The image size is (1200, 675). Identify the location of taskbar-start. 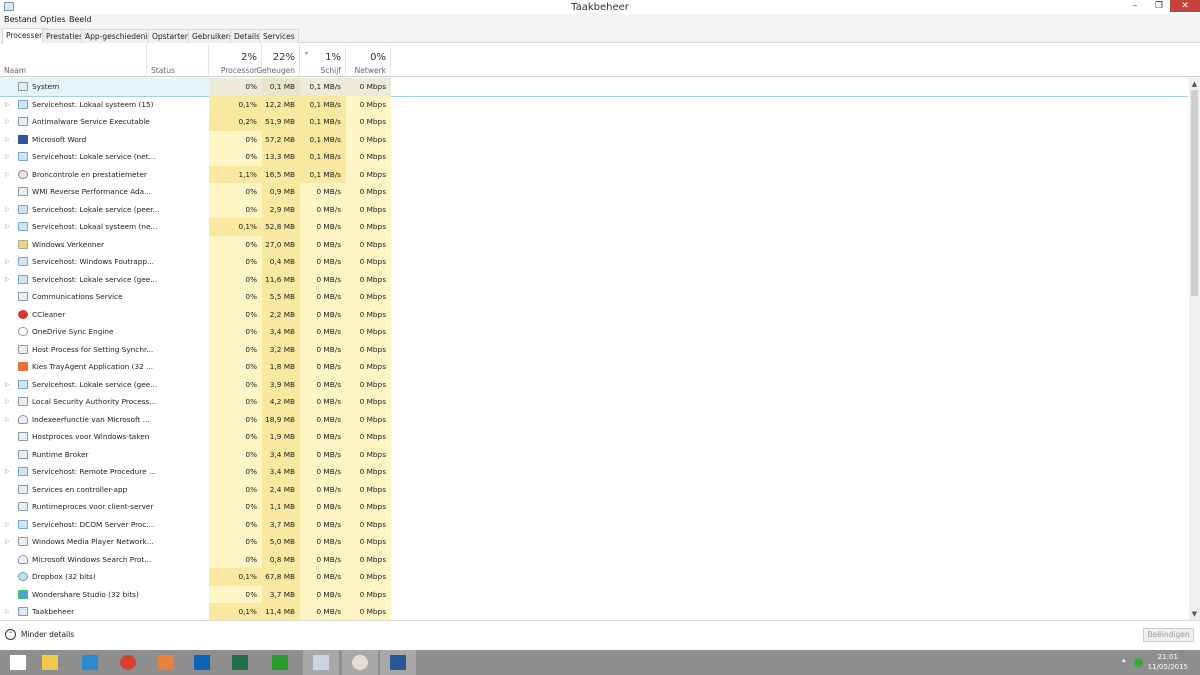
(18, 662).